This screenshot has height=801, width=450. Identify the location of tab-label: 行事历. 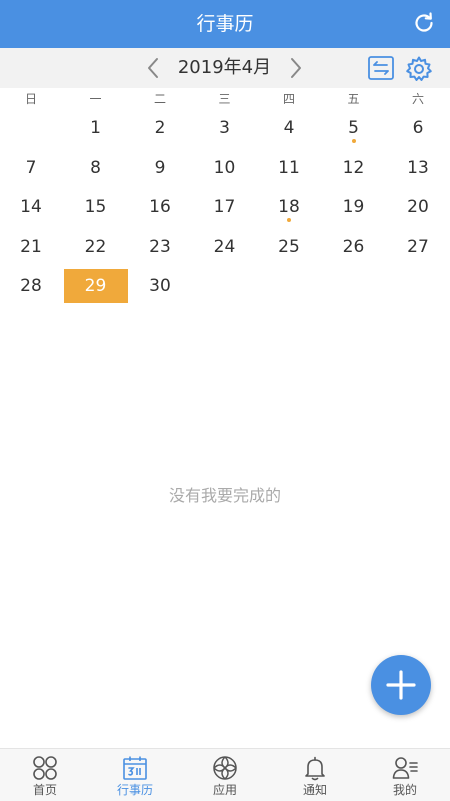
(134, 790).